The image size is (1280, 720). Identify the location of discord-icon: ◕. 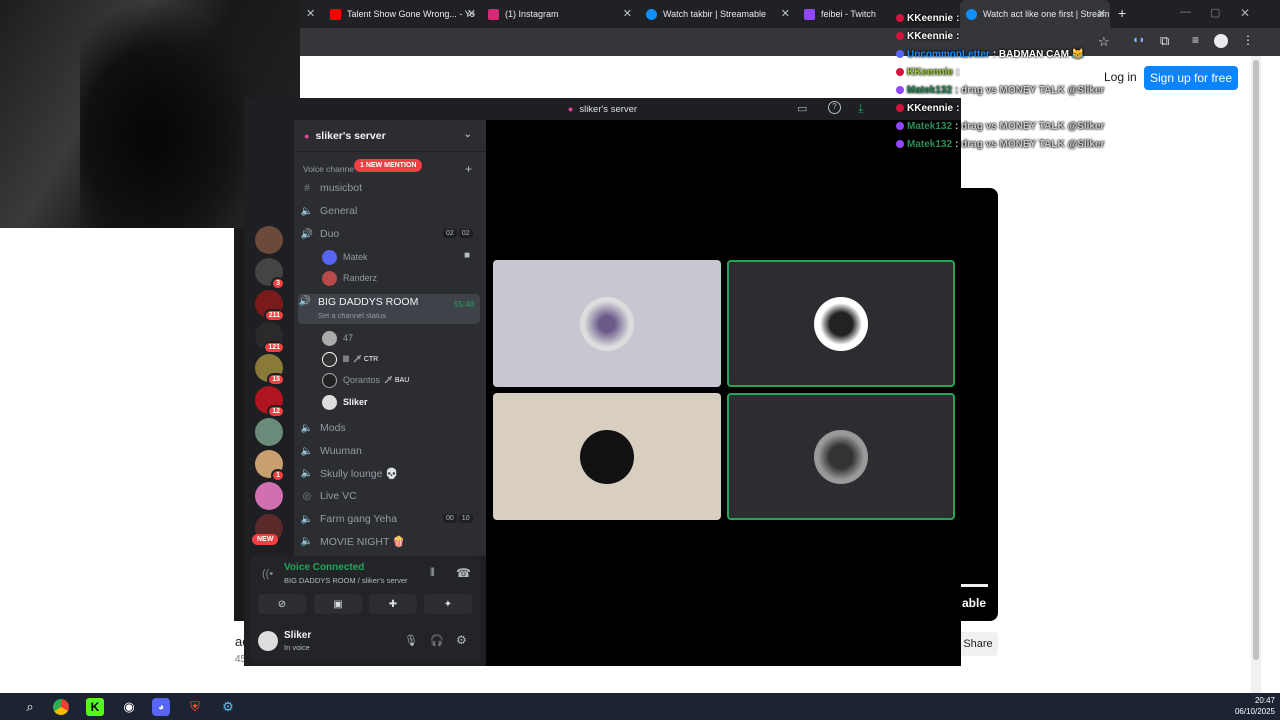
(161, 707).